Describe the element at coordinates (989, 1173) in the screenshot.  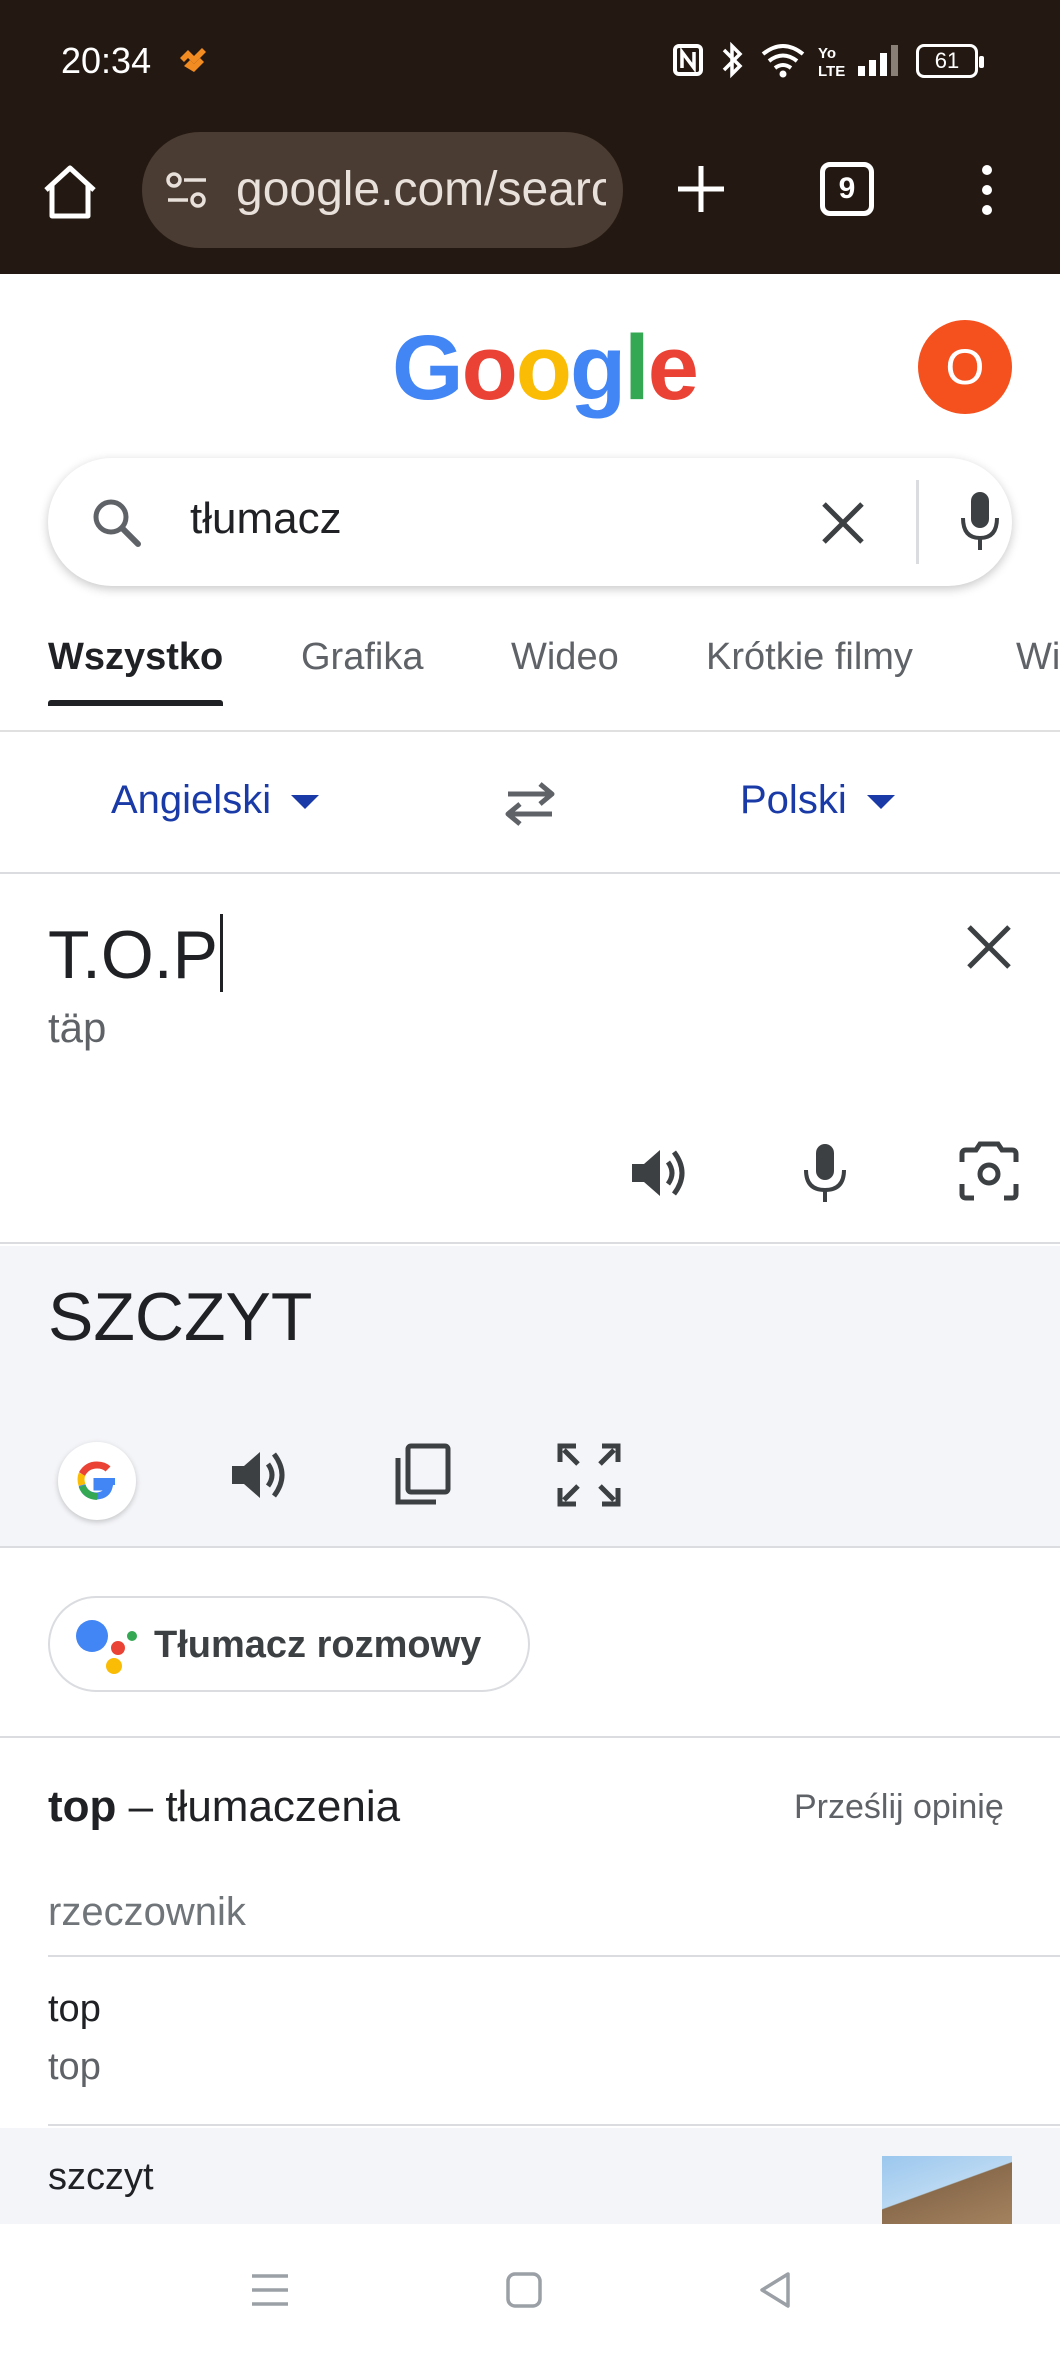
I see `camera-icon` at that location.